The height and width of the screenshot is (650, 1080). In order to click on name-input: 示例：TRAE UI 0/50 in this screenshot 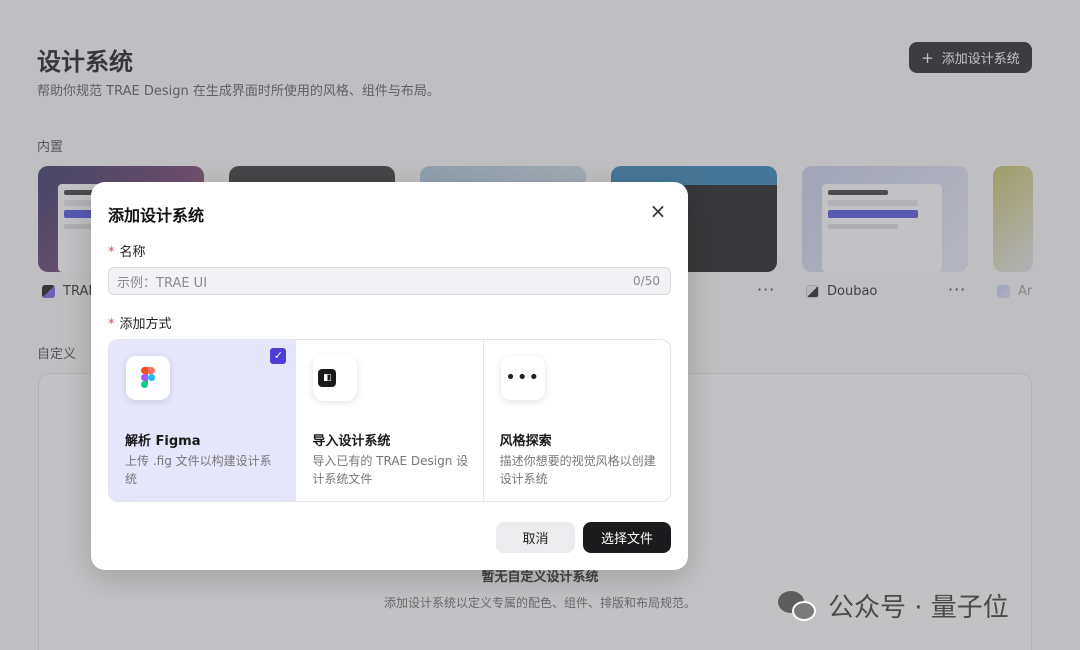, I will do `click(389, 281)`.